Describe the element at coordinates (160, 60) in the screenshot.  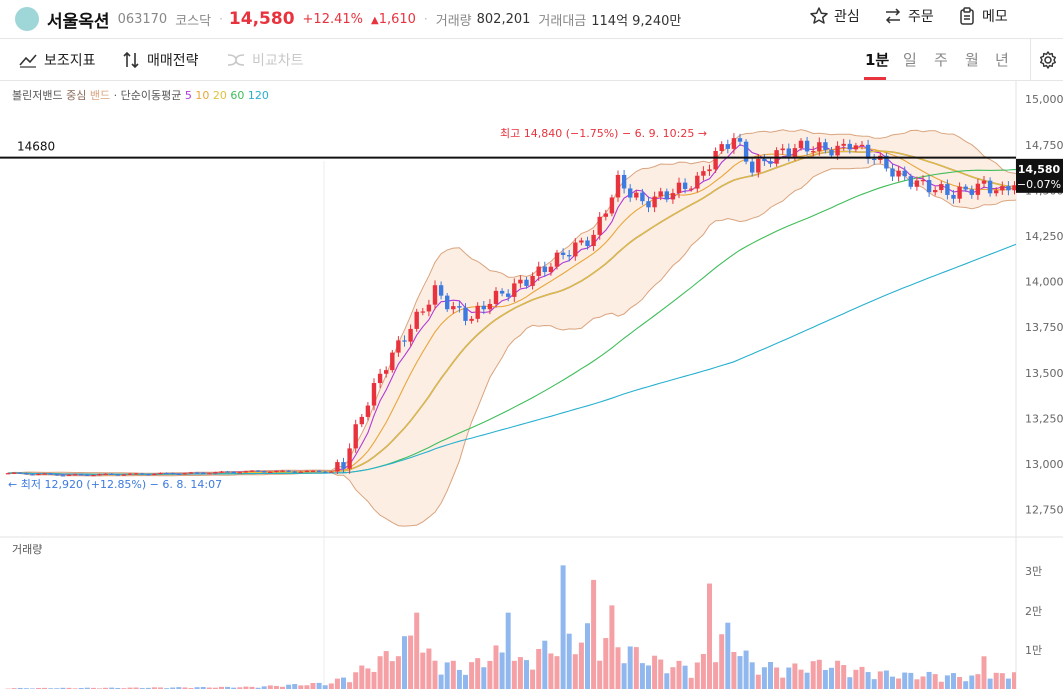
I see `strategy-button: 매매전략` at that location.